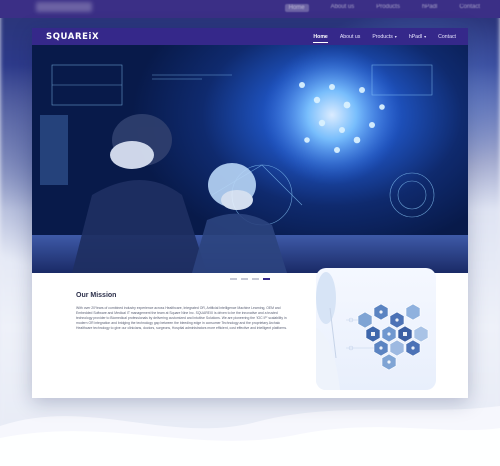  What do you see at coordinates (296, 8) in the screenshot?
I see `background-nav-item: Home` at bounding box center [296, 8].